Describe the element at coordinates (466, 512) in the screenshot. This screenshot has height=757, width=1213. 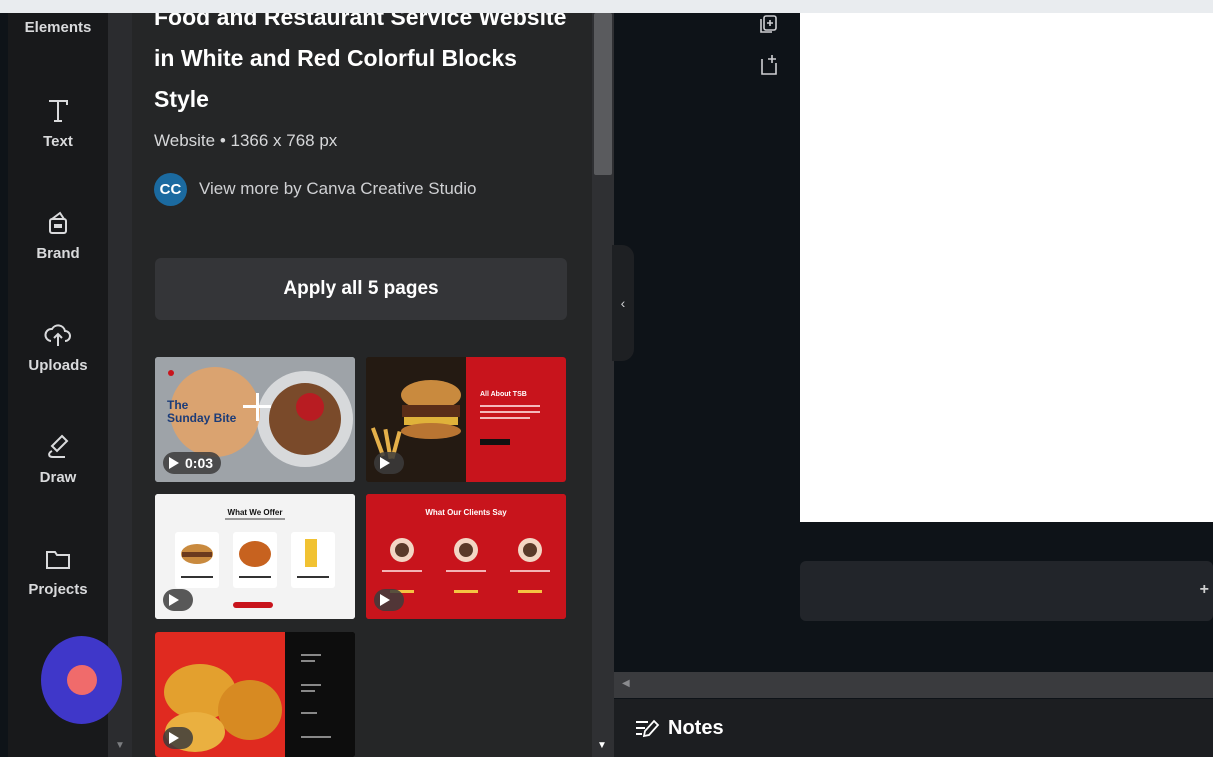
I see `thumbnail-heading: What Our Clients Say` at that location.